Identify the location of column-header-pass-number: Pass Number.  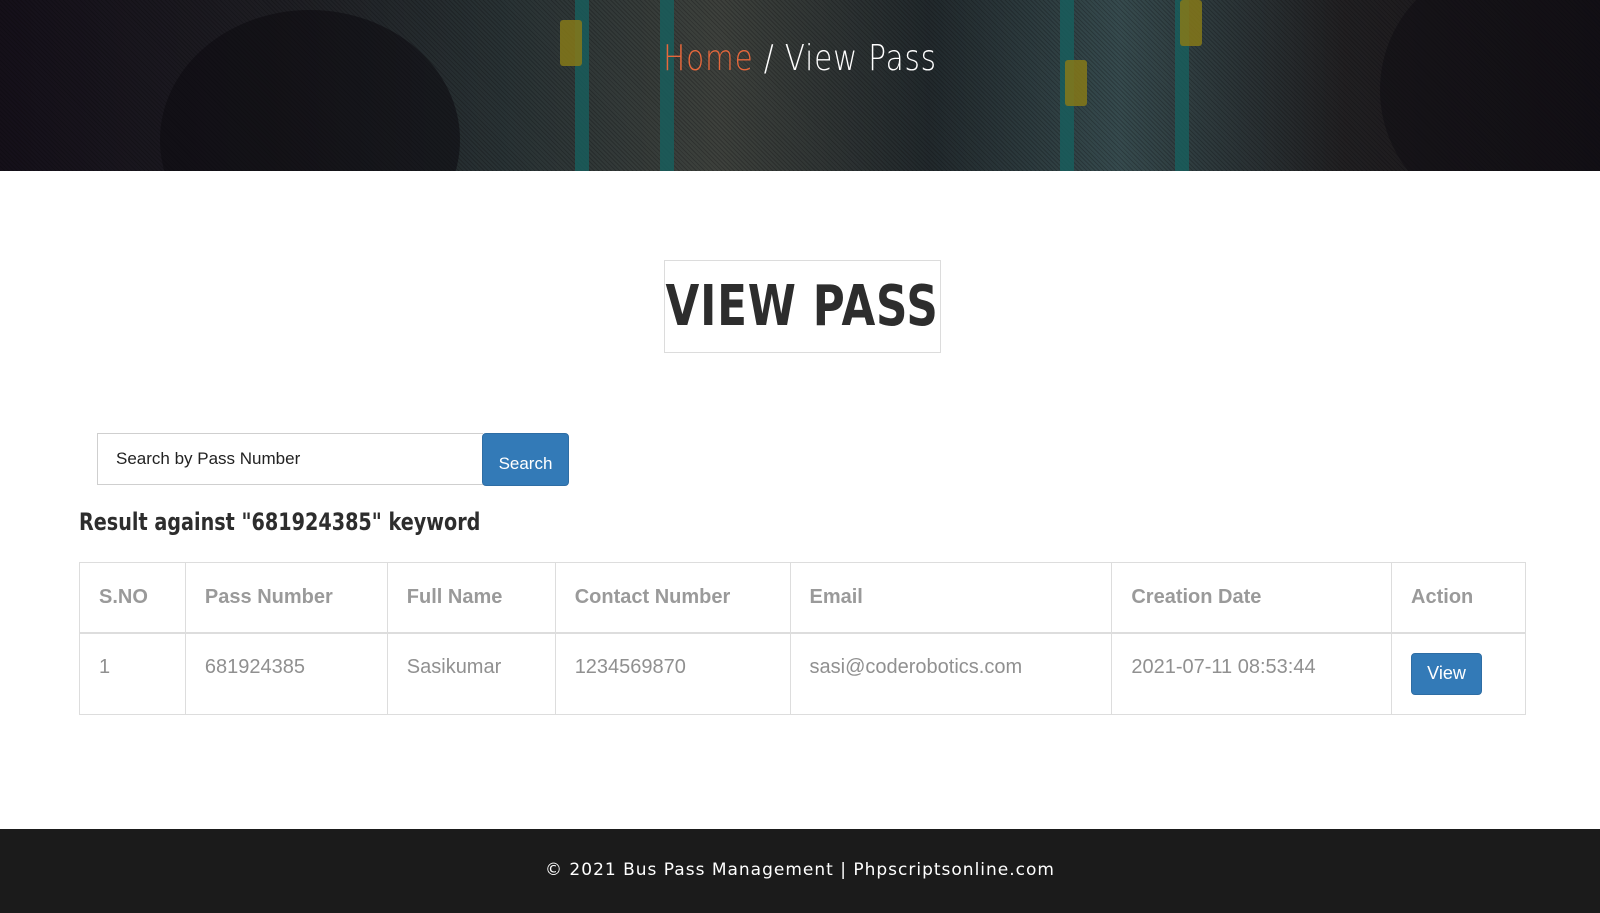
(286, 598).